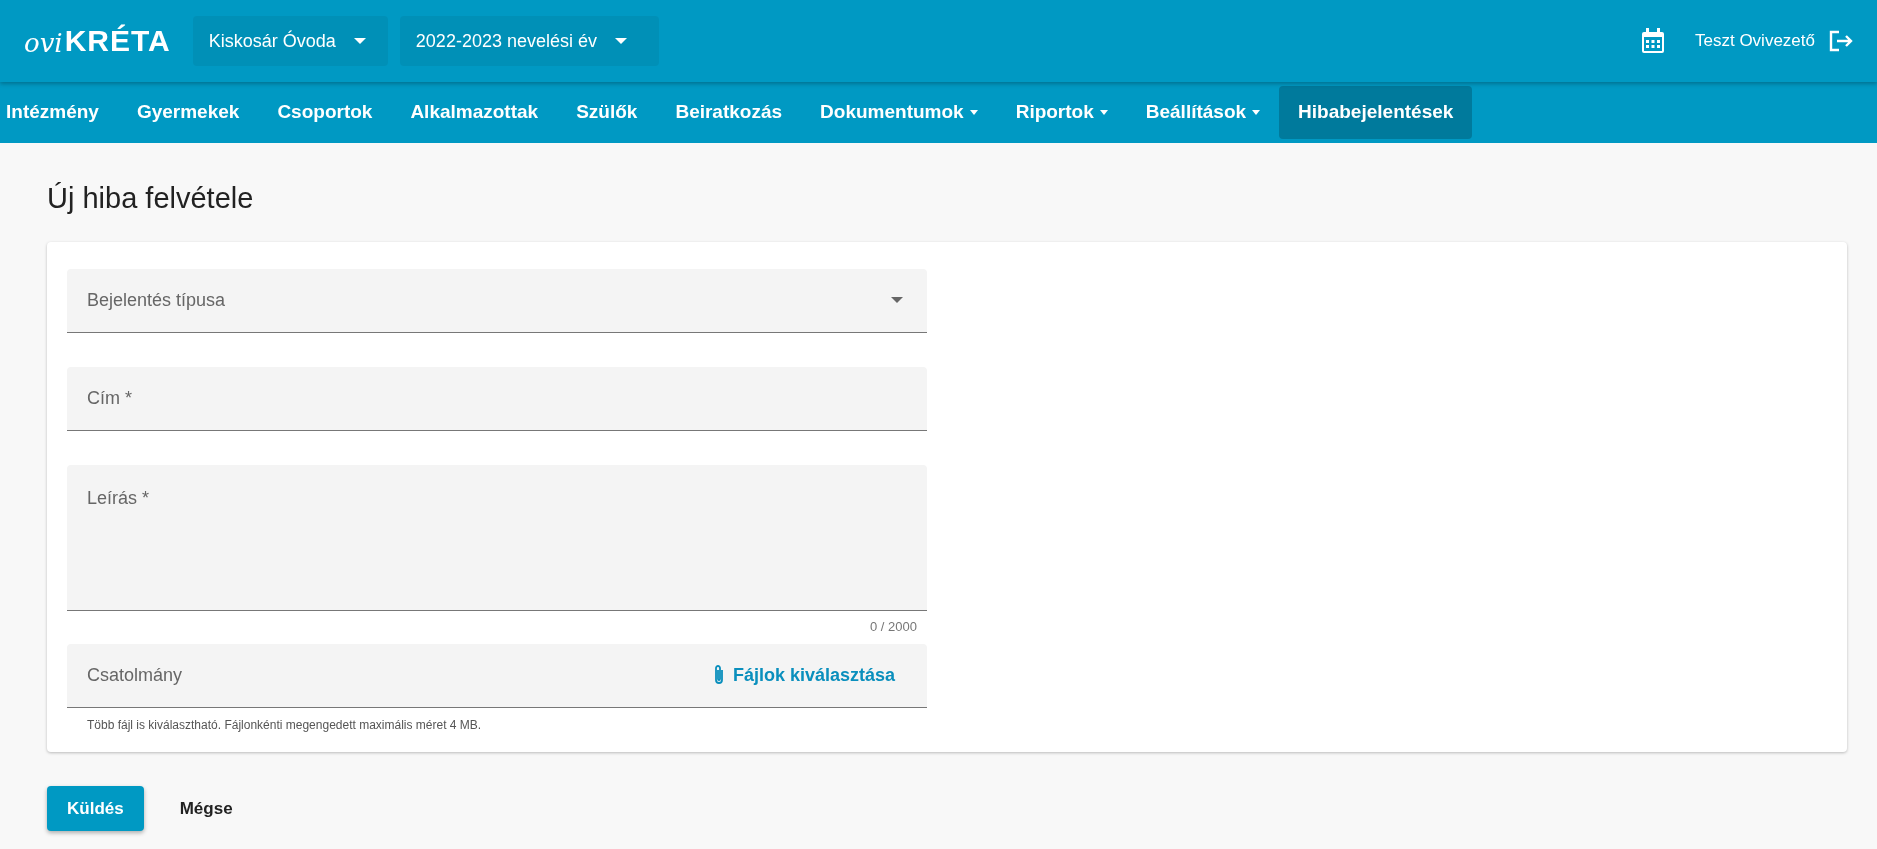 This screenshot has height=849, width=1877. What do you see at coordinates (474, 112) in the screenshot?
I see `nav-tab: Alkalmazottak` at bounding box center [474, 112].